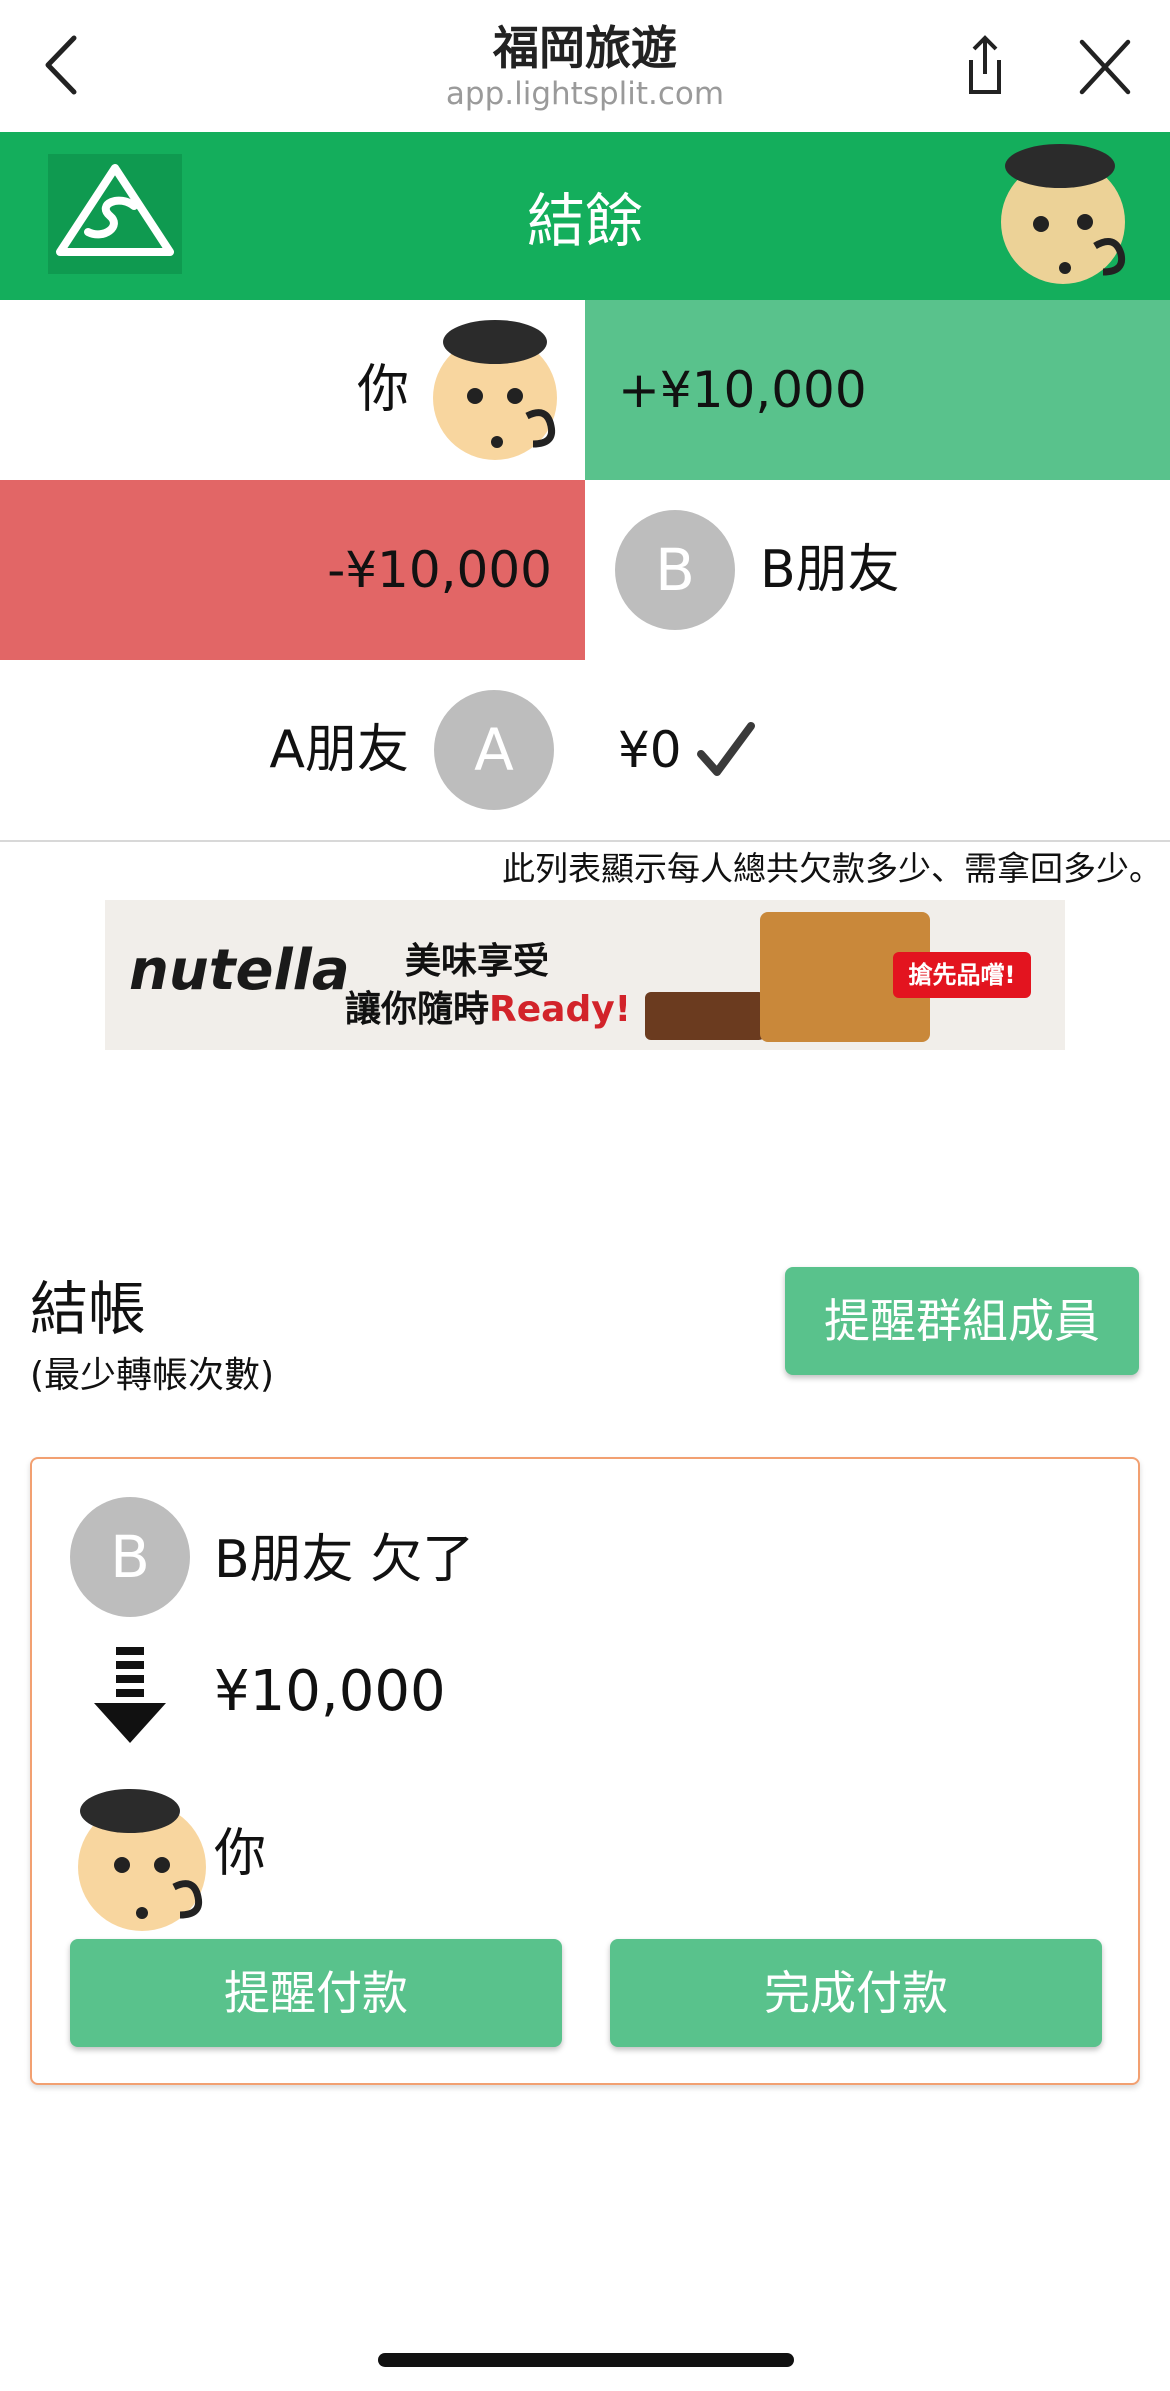 This screenshot has height=2391, width=1170. Describe the element at coordinates (130, 1695) in the screenshot. I see `down-arrow-icon` at that location.